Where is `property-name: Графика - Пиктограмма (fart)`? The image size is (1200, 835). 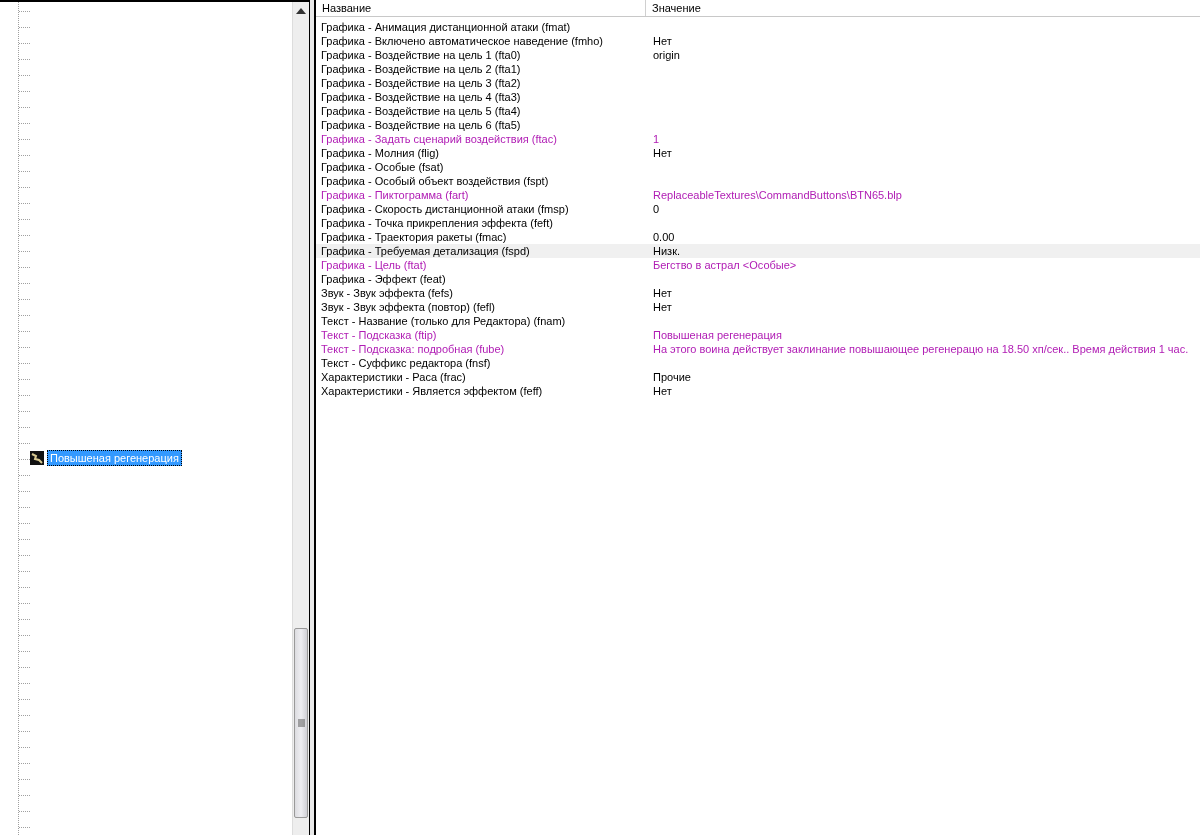
property-name: Графика - Пиктограмма (fart) is located at coordinates (395, 195).